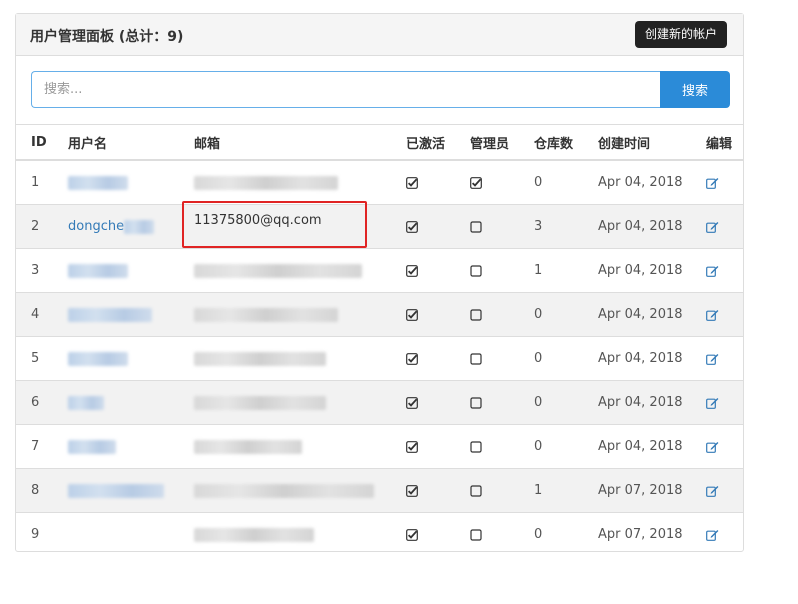  I want to click on create-account-button: 创建新的帐户, so click(680, 34).